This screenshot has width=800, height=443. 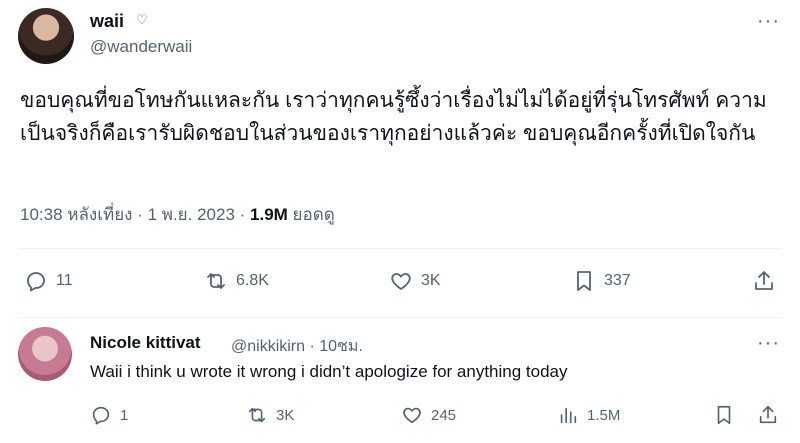 What do you see at coordinates (311, 214) in the screenshot?
I see `views-label: ยอดดู` at bounding box center [311, 214].